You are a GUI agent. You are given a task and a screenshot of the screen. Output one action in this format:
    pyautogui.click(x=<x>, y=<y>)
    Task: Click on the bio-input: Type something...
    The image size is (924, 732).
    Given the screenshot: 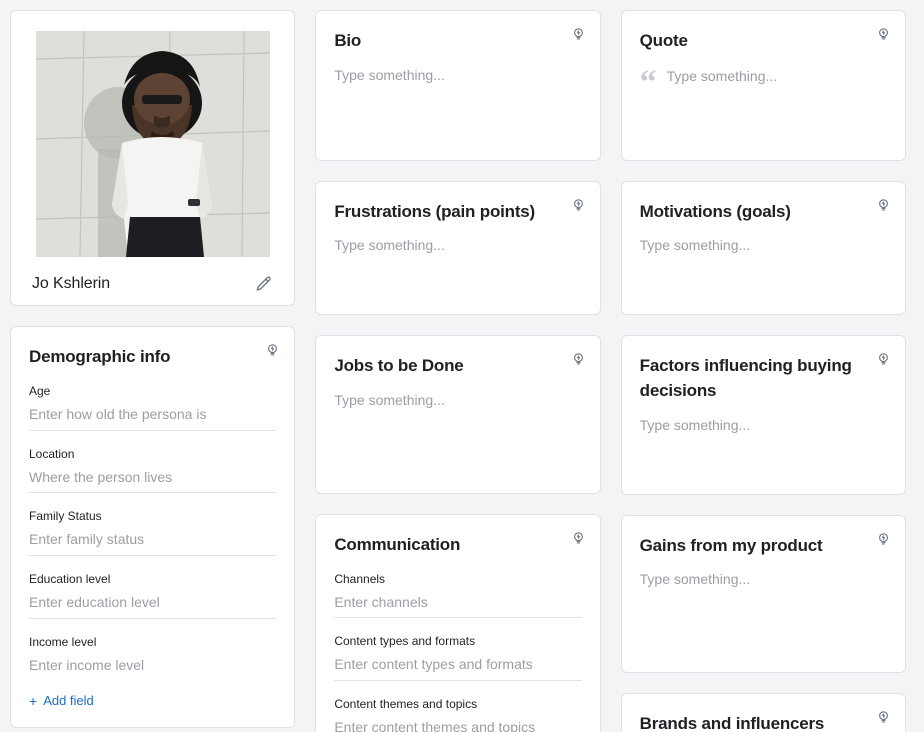 What is the action you would take?
    pyautogui.click(x=457, y=105)
    